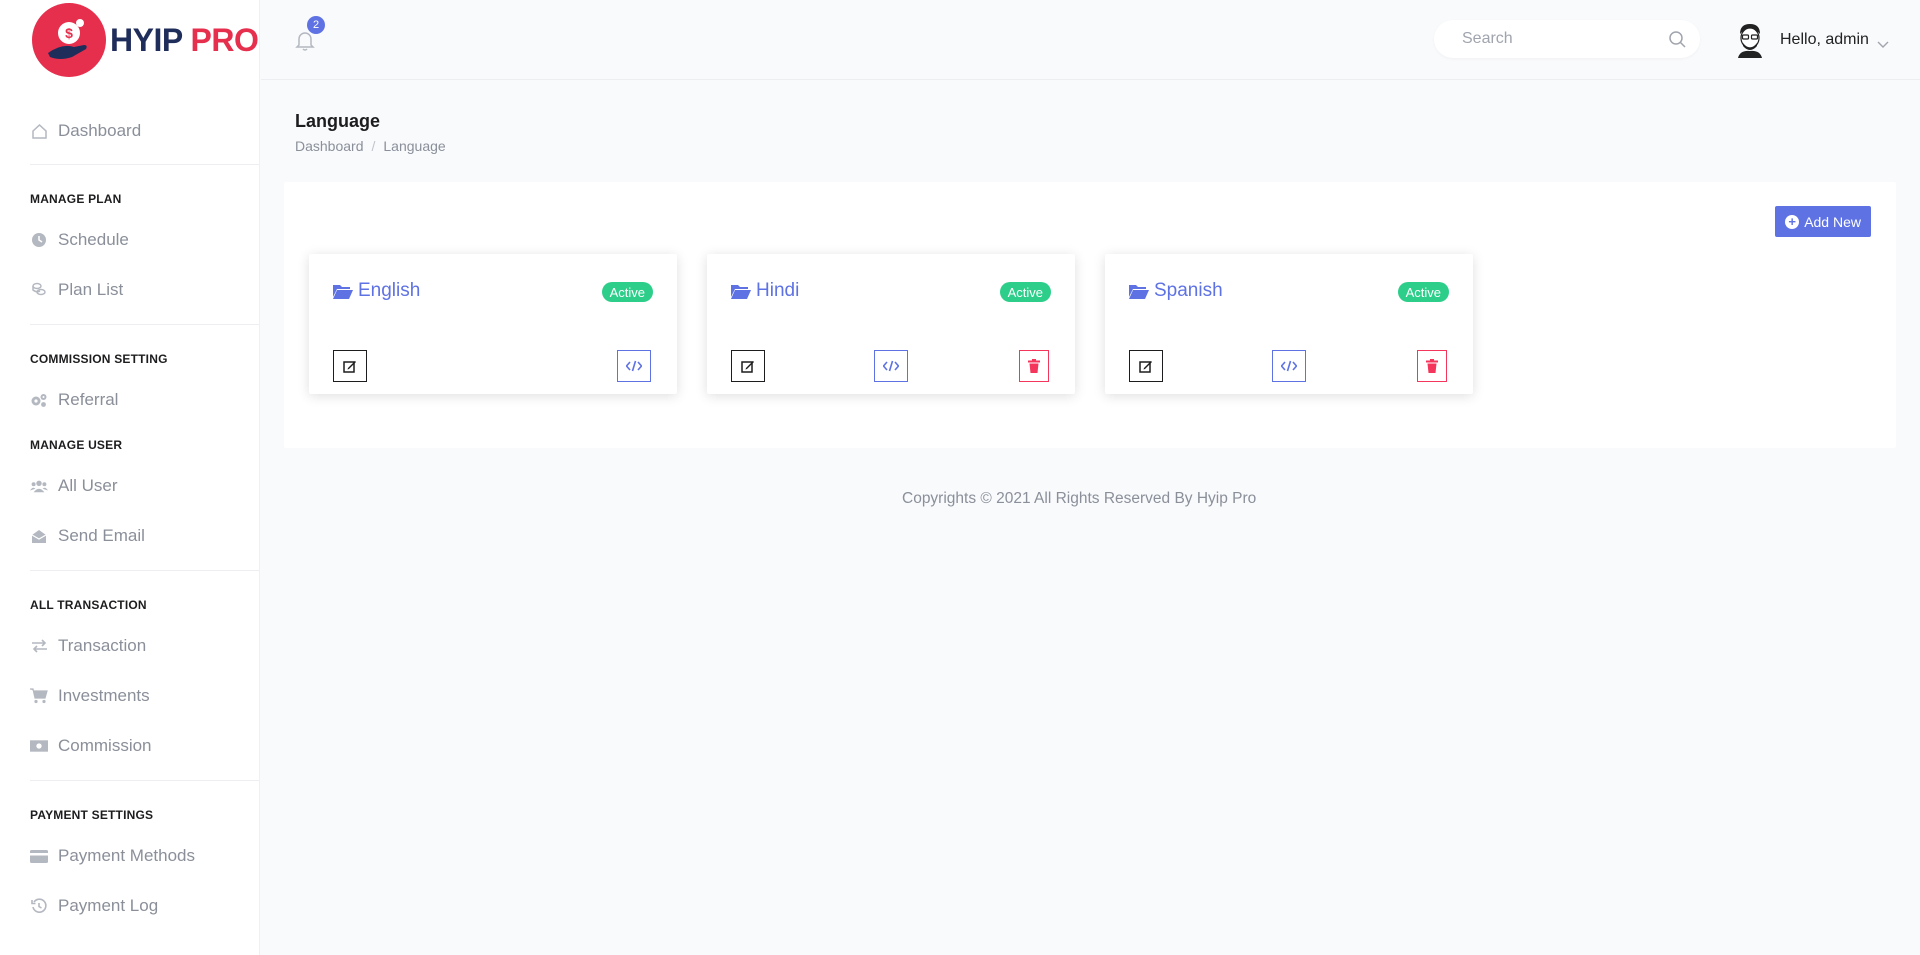  What do you see at coordinates (127, 855) in the screenshot?
I see `sidebar-item-label: Payment Methods` at bounding box center [127, 855].